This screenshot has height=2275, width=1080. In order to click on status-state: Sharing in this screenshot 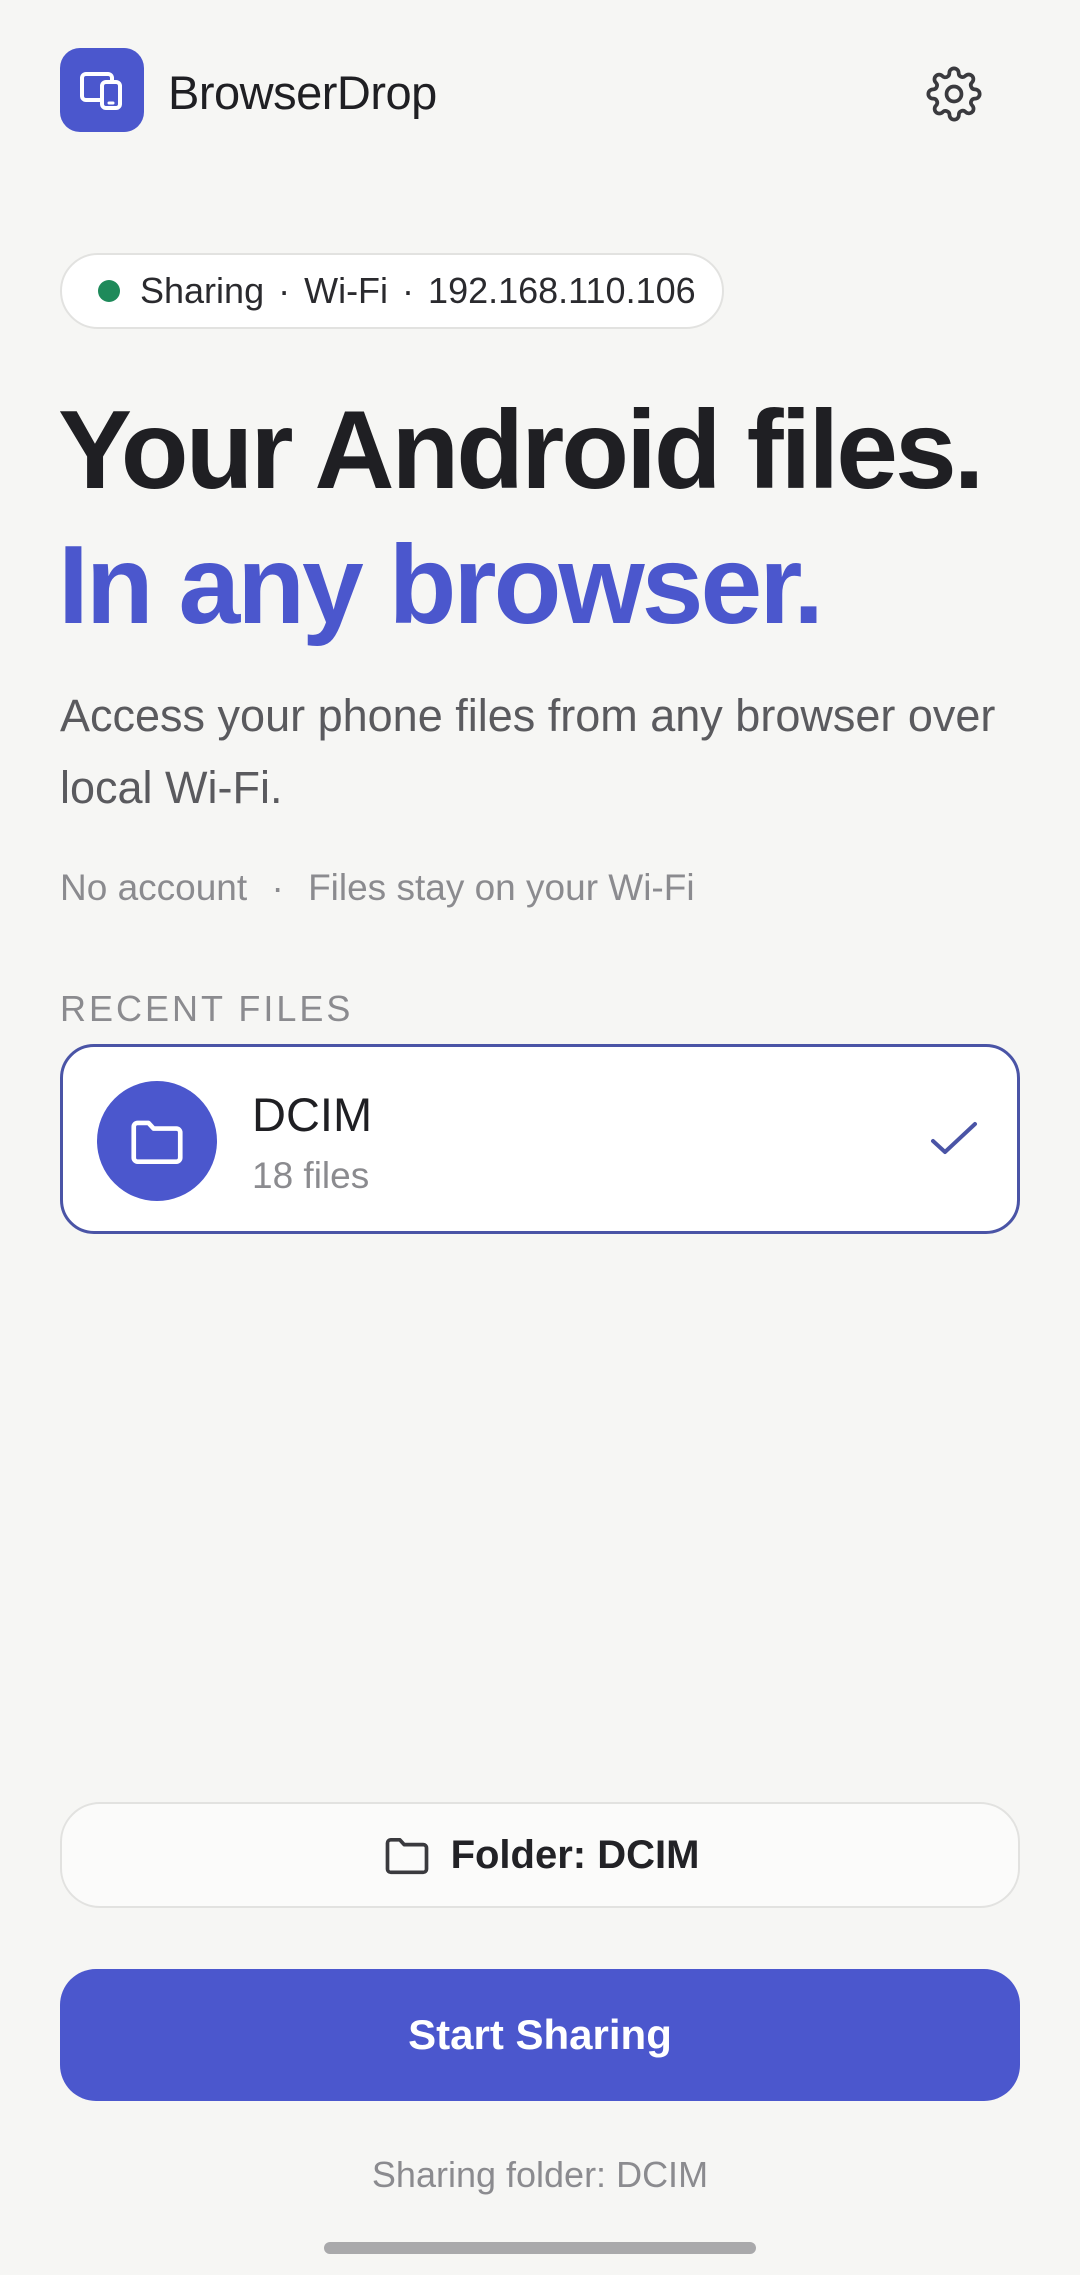, I will do `click(202, 290)`.